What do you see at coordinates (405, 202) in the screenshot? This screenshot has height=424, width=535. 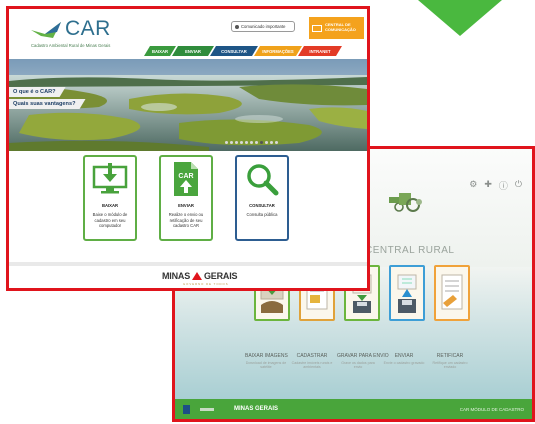 I see `tractor-icon` at bounding box center [405, 202].